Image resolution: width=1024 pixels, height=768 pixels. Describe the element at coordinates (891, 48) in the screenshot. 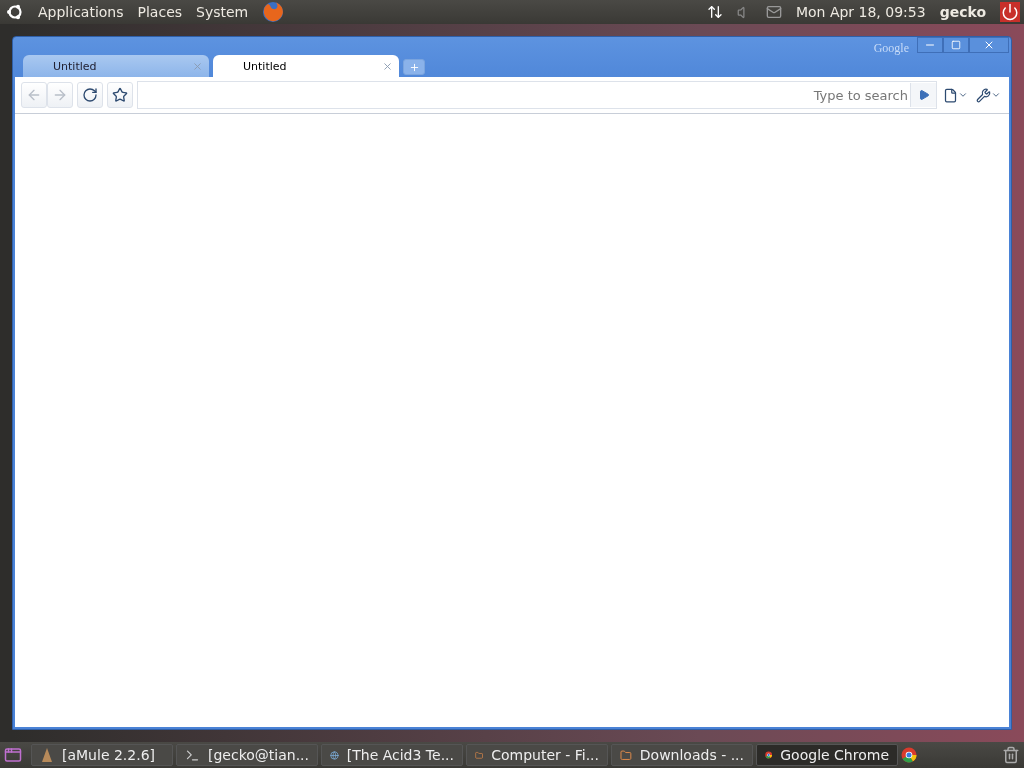

I see `google-logo: Google` at that location.